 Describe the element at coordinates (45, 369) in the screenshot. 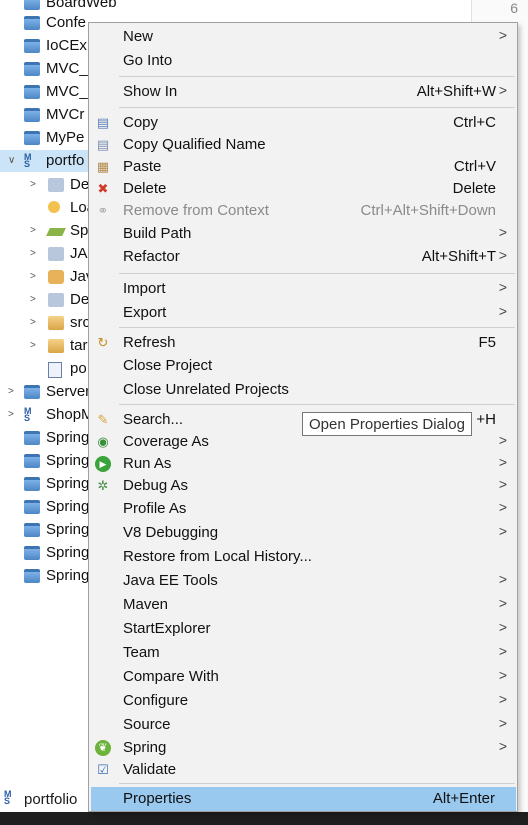

I see `tree-item: po` at that location.